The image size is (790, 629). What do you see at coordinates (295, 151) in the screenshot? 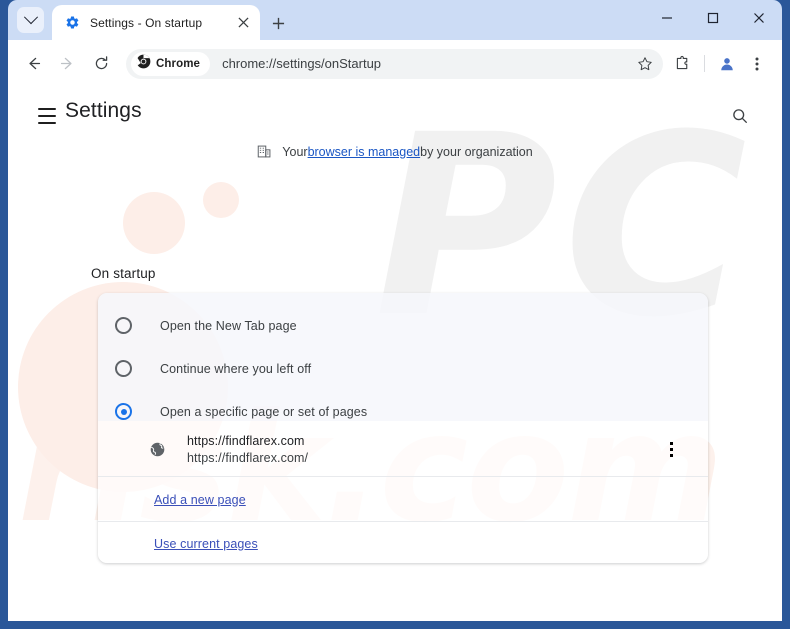
I see `managed-banner-prefix: Your` at bounding box center [295, 151].